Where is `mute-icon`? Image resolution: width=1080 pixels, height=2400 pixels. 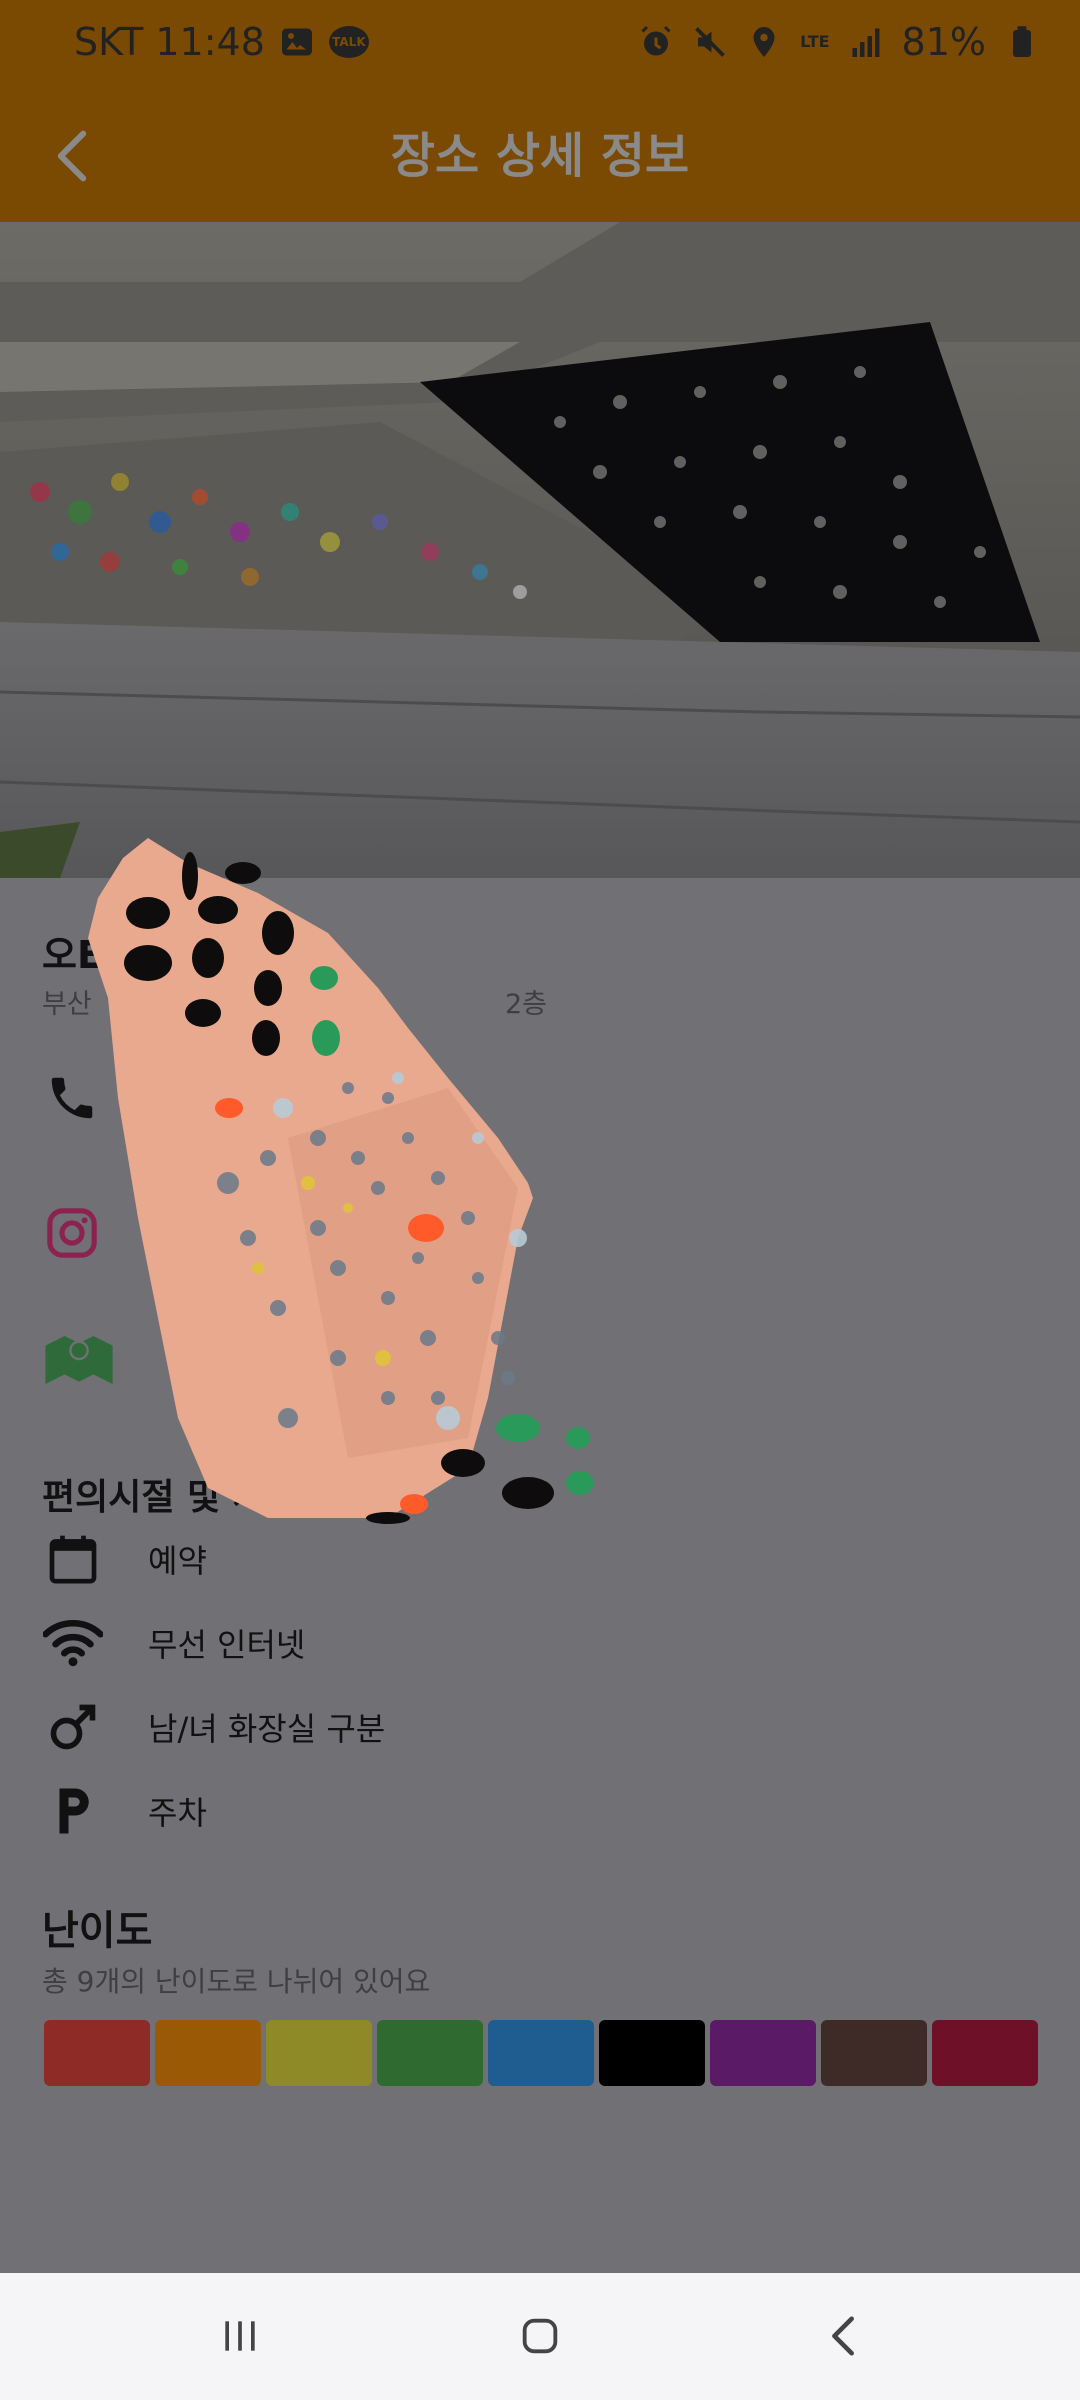
mute-icon is located at coordinates (710, 42).